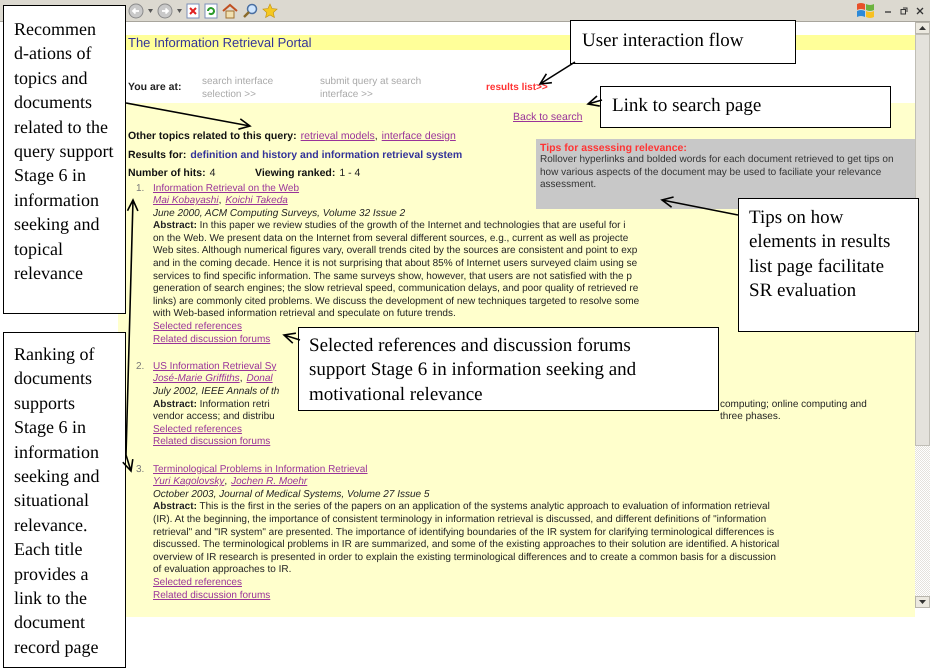  Describe the element at coordinates (259, 379) in the screenshot. I see `author-link: Donal` at that location.